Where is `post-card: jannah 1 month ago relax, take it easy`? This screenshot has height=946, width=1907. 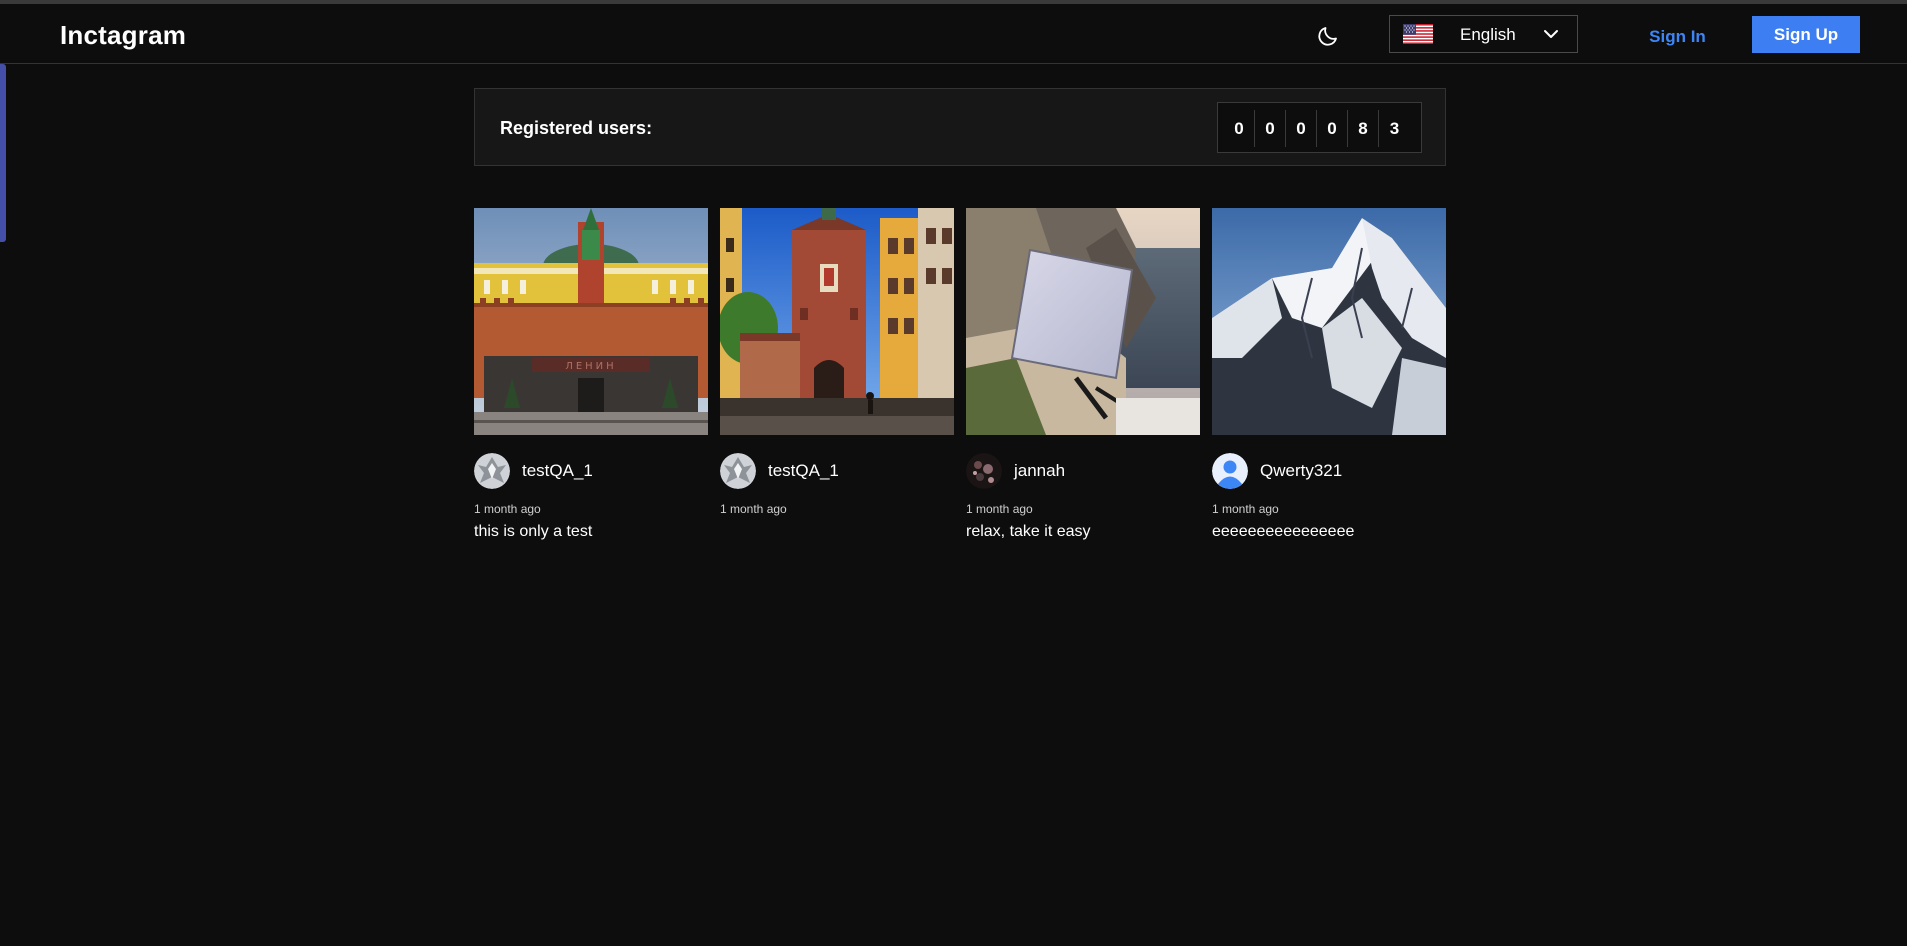
post-card: jannah 1 month ago relax, take it easy is located at coordinates (1083, 374).